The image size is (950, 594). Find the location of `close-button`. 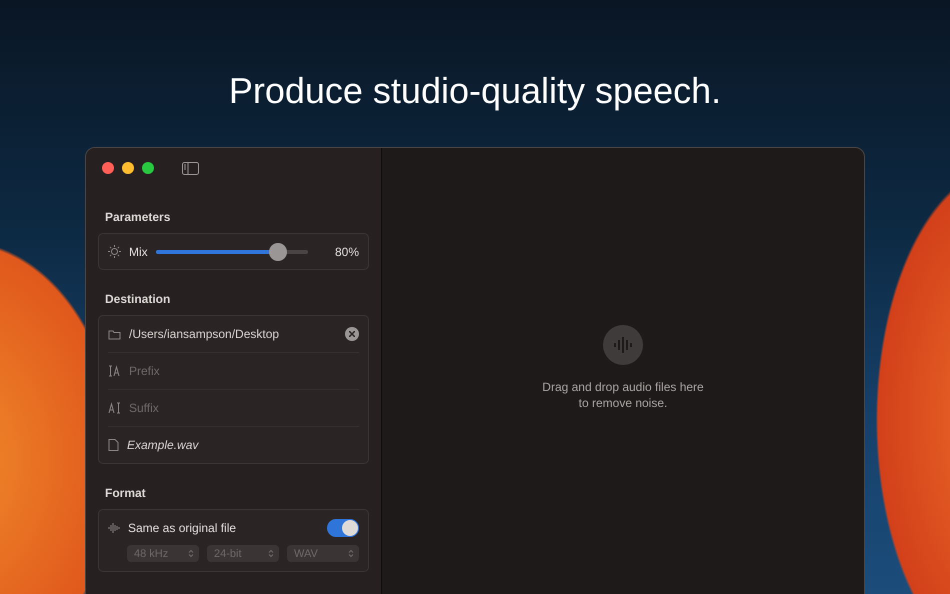

close-button is located at coordinates (108, 168).